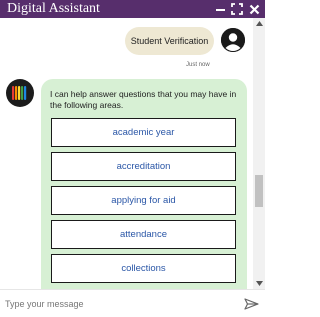 The height and width of the screenshot is (317, 320). What do you see at coordinates (233, 40) in the screenshot?
I see `user-avatar-icon` at bounding box center [233, 40].